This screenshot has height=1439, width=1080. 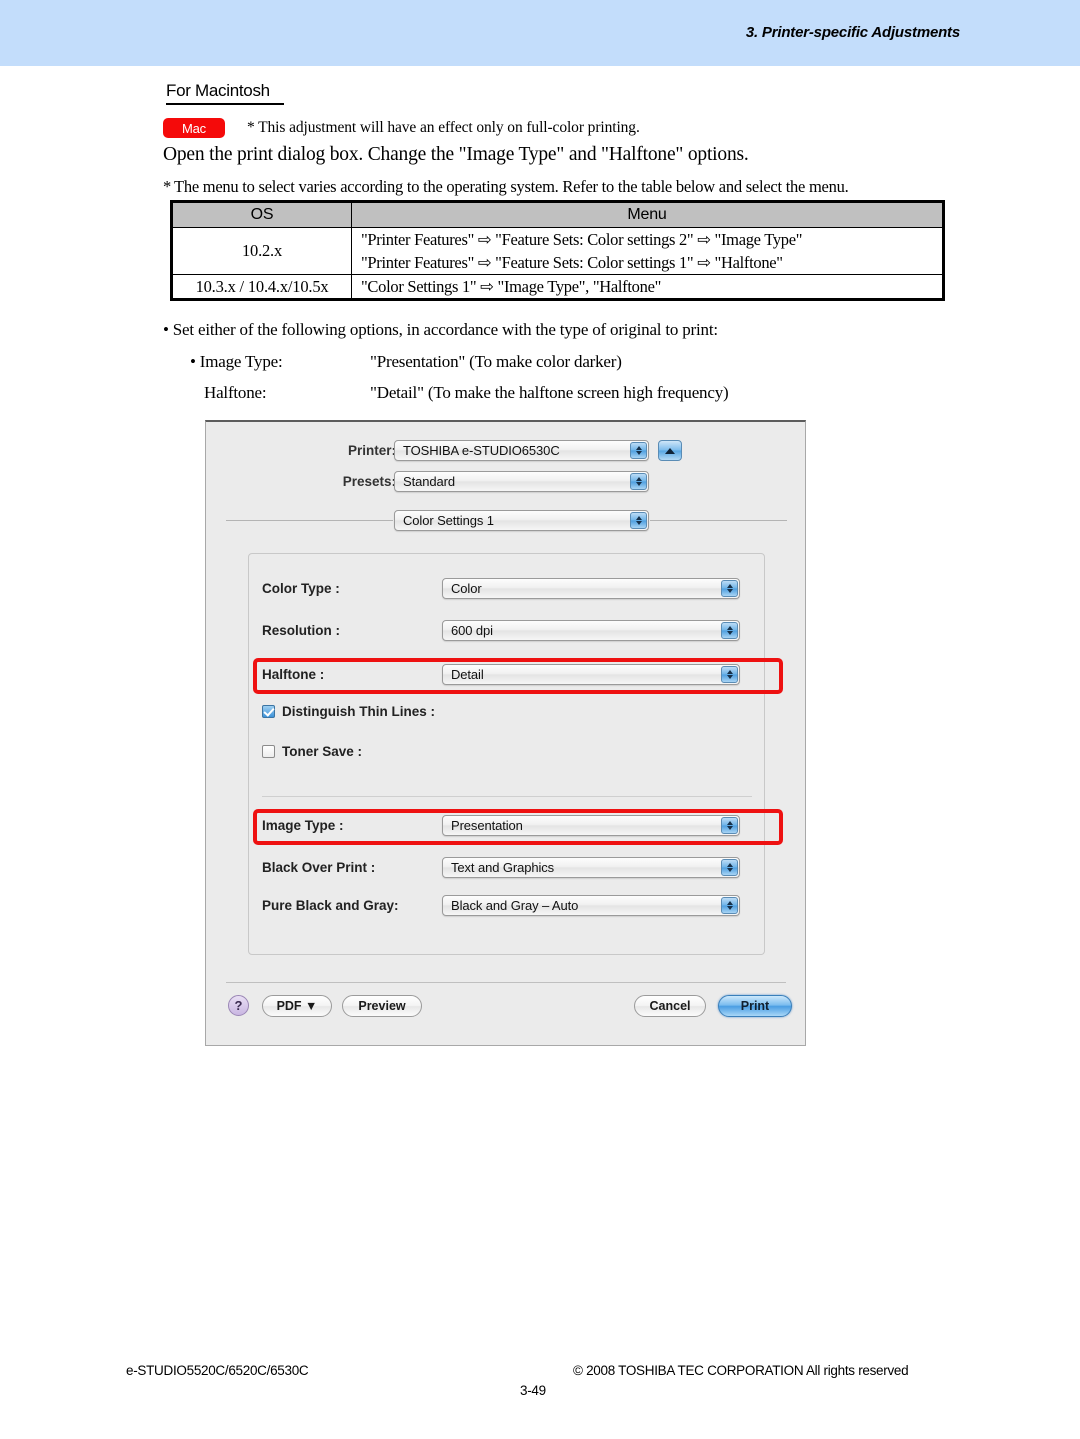 I want to click on print-button: Print, so click(x=755, y=1006).